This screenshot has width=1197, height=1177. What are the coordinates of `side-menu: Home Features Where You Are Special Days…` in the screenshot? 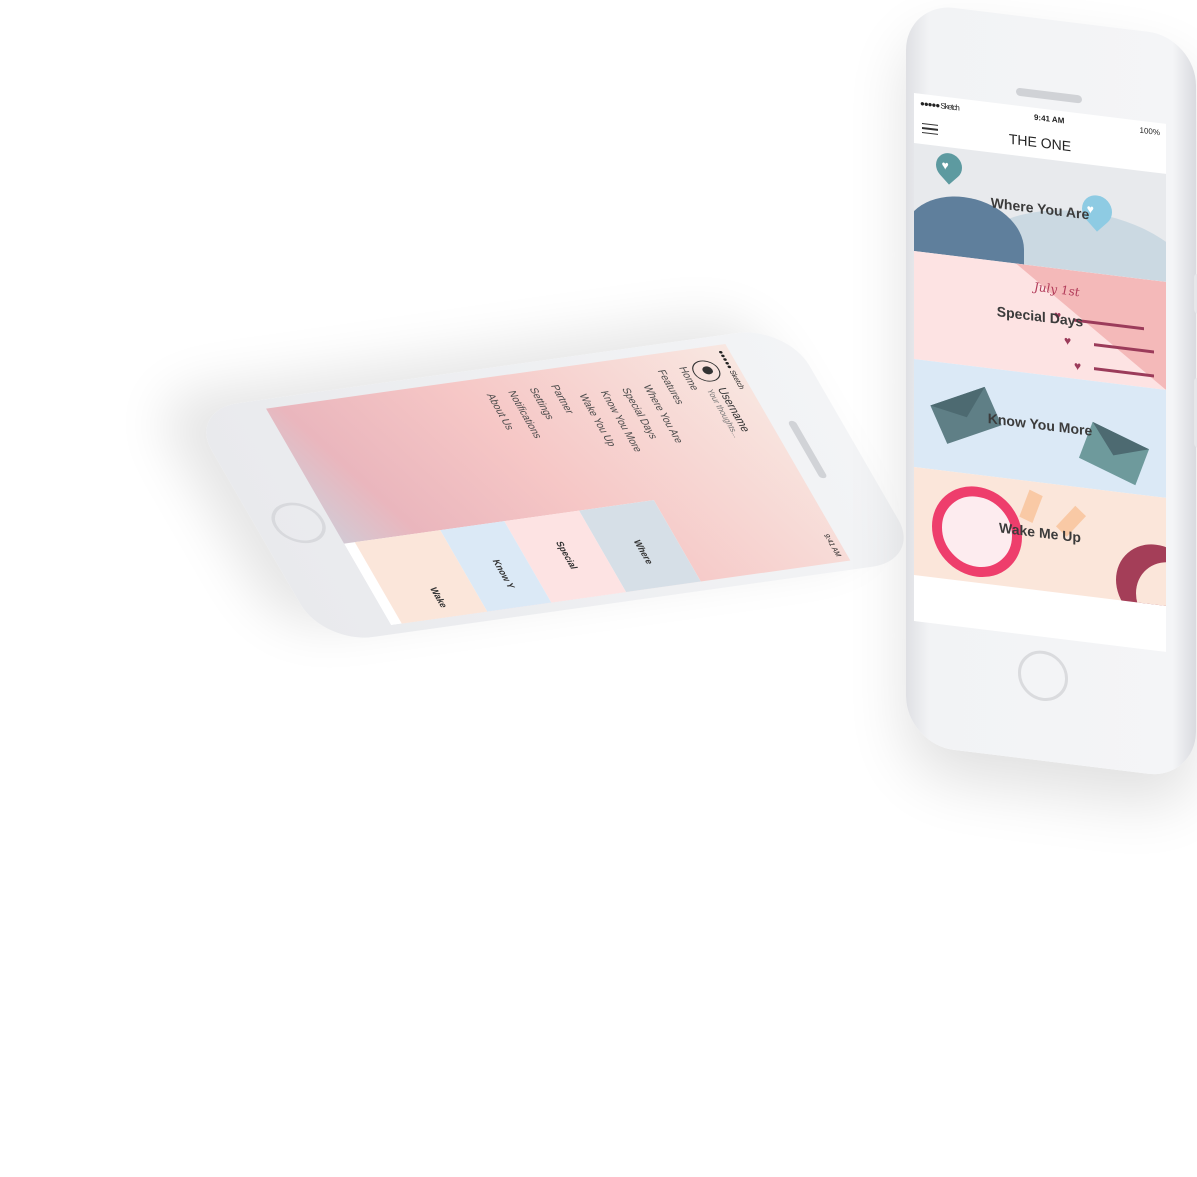 It's located at (602, 417).